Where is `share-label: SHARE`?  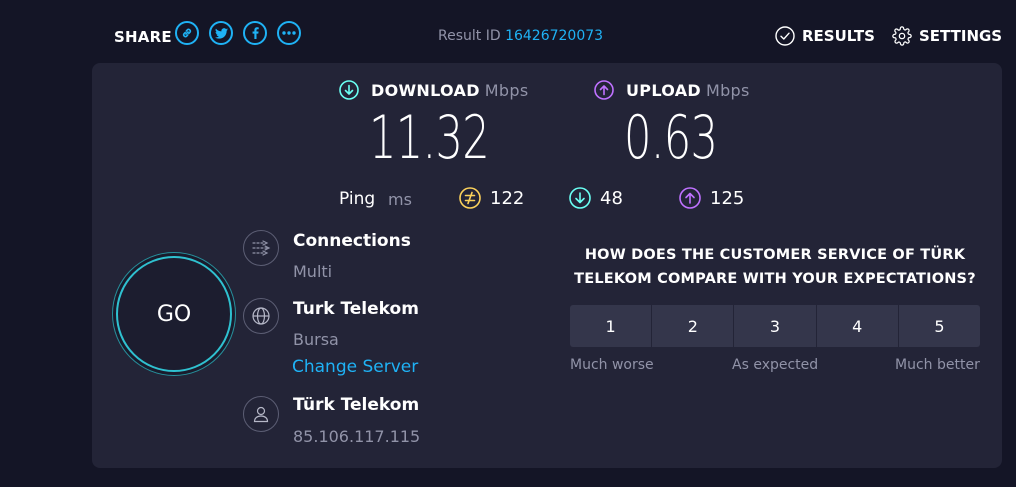 share-label: SHARE is located at coordinates (143, 37).